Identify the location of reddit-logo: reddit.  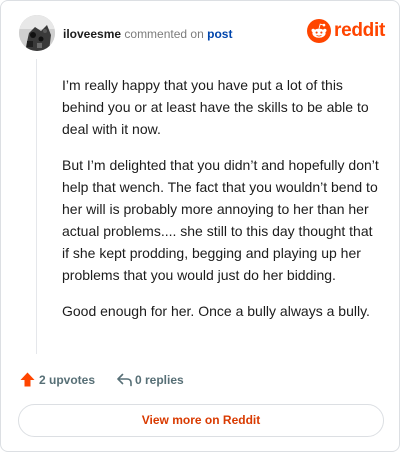
(346, 31).